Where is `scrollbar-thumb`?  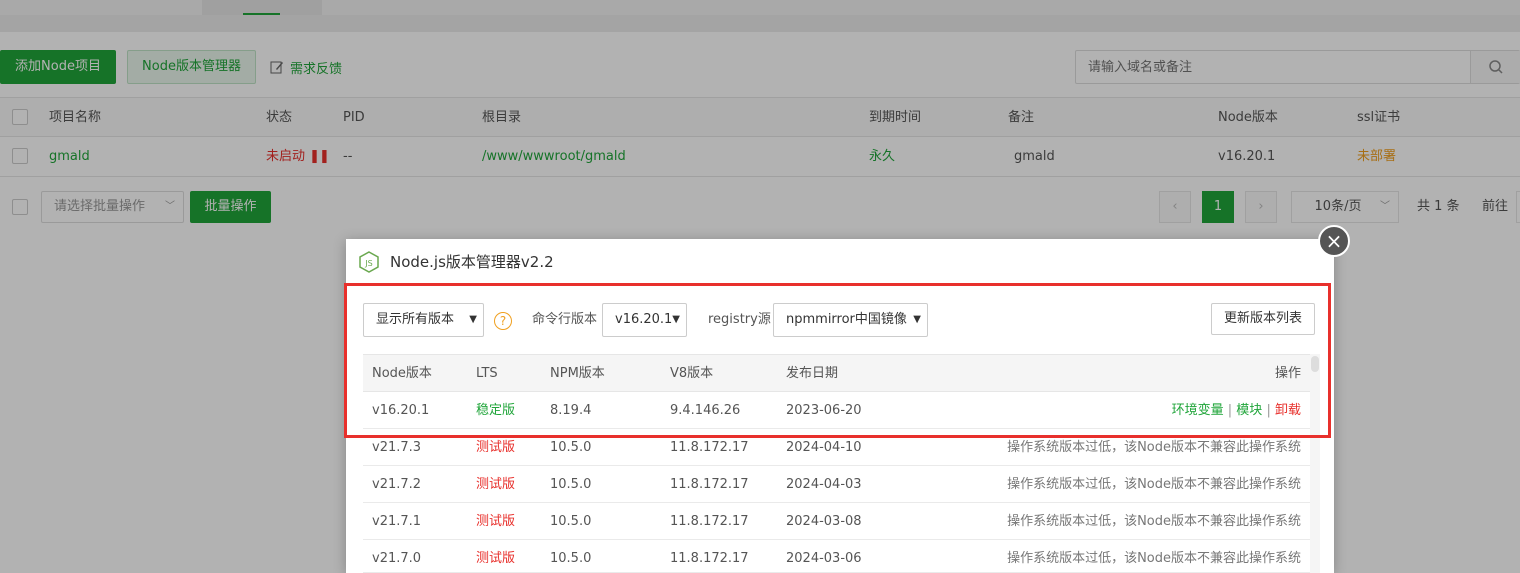 scrollbar-thumb is located at coordinates (1315, 364).